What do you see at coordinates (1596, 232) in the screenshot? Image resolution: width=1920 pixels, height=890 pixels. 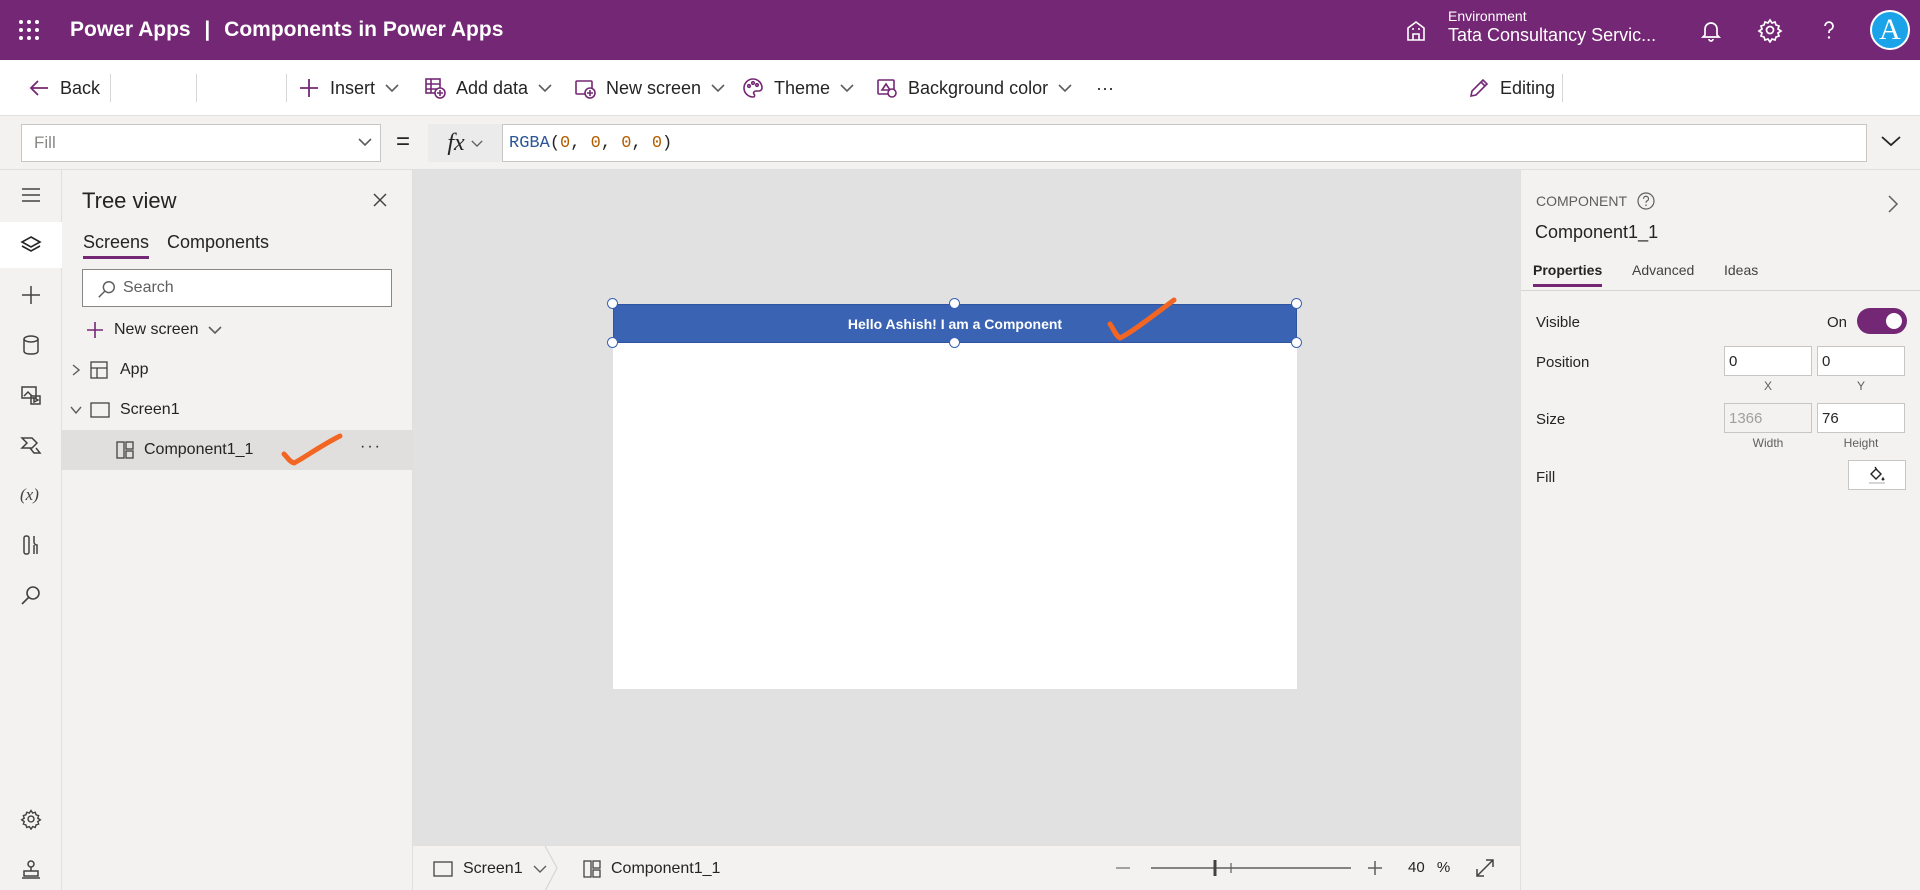 I see `selected-control-name: Component1_1` at bounding box center [1596, 232].